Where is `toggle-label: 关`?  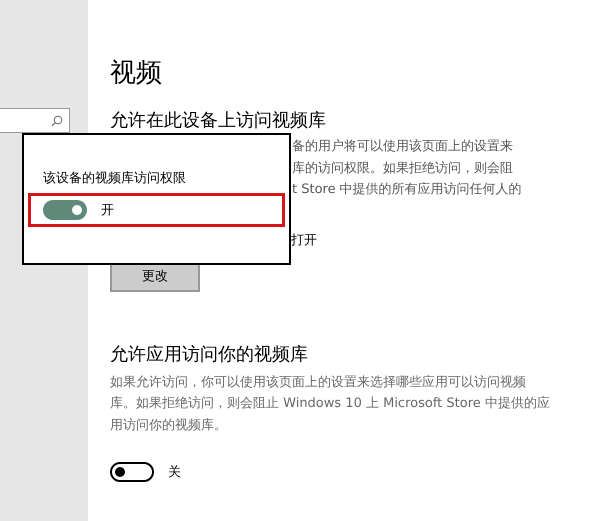
toggle-label: 关 is located at coordinates (174, 472).